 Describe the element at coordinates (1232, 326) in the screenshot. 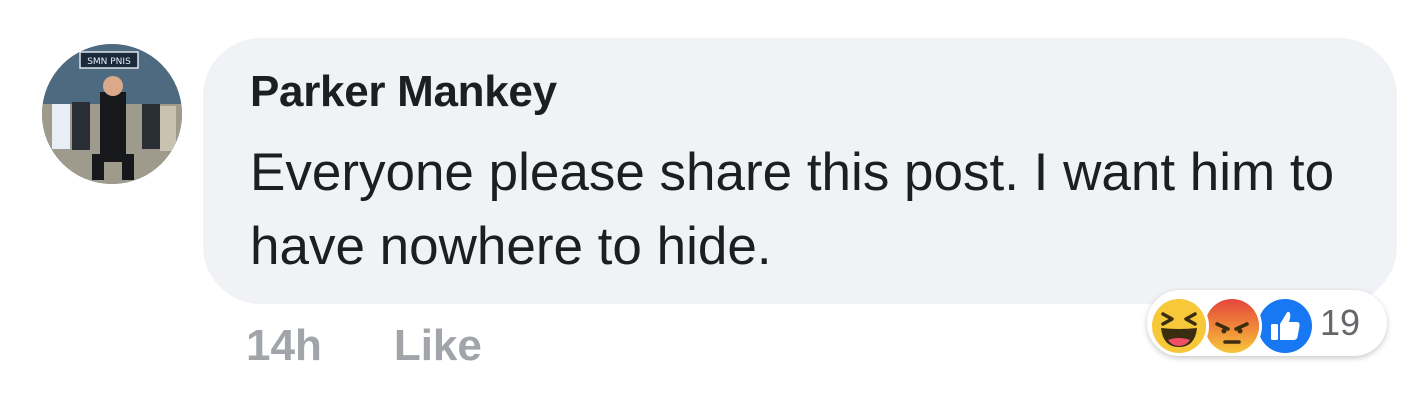

I see `angry-reaction-icon` at that location.